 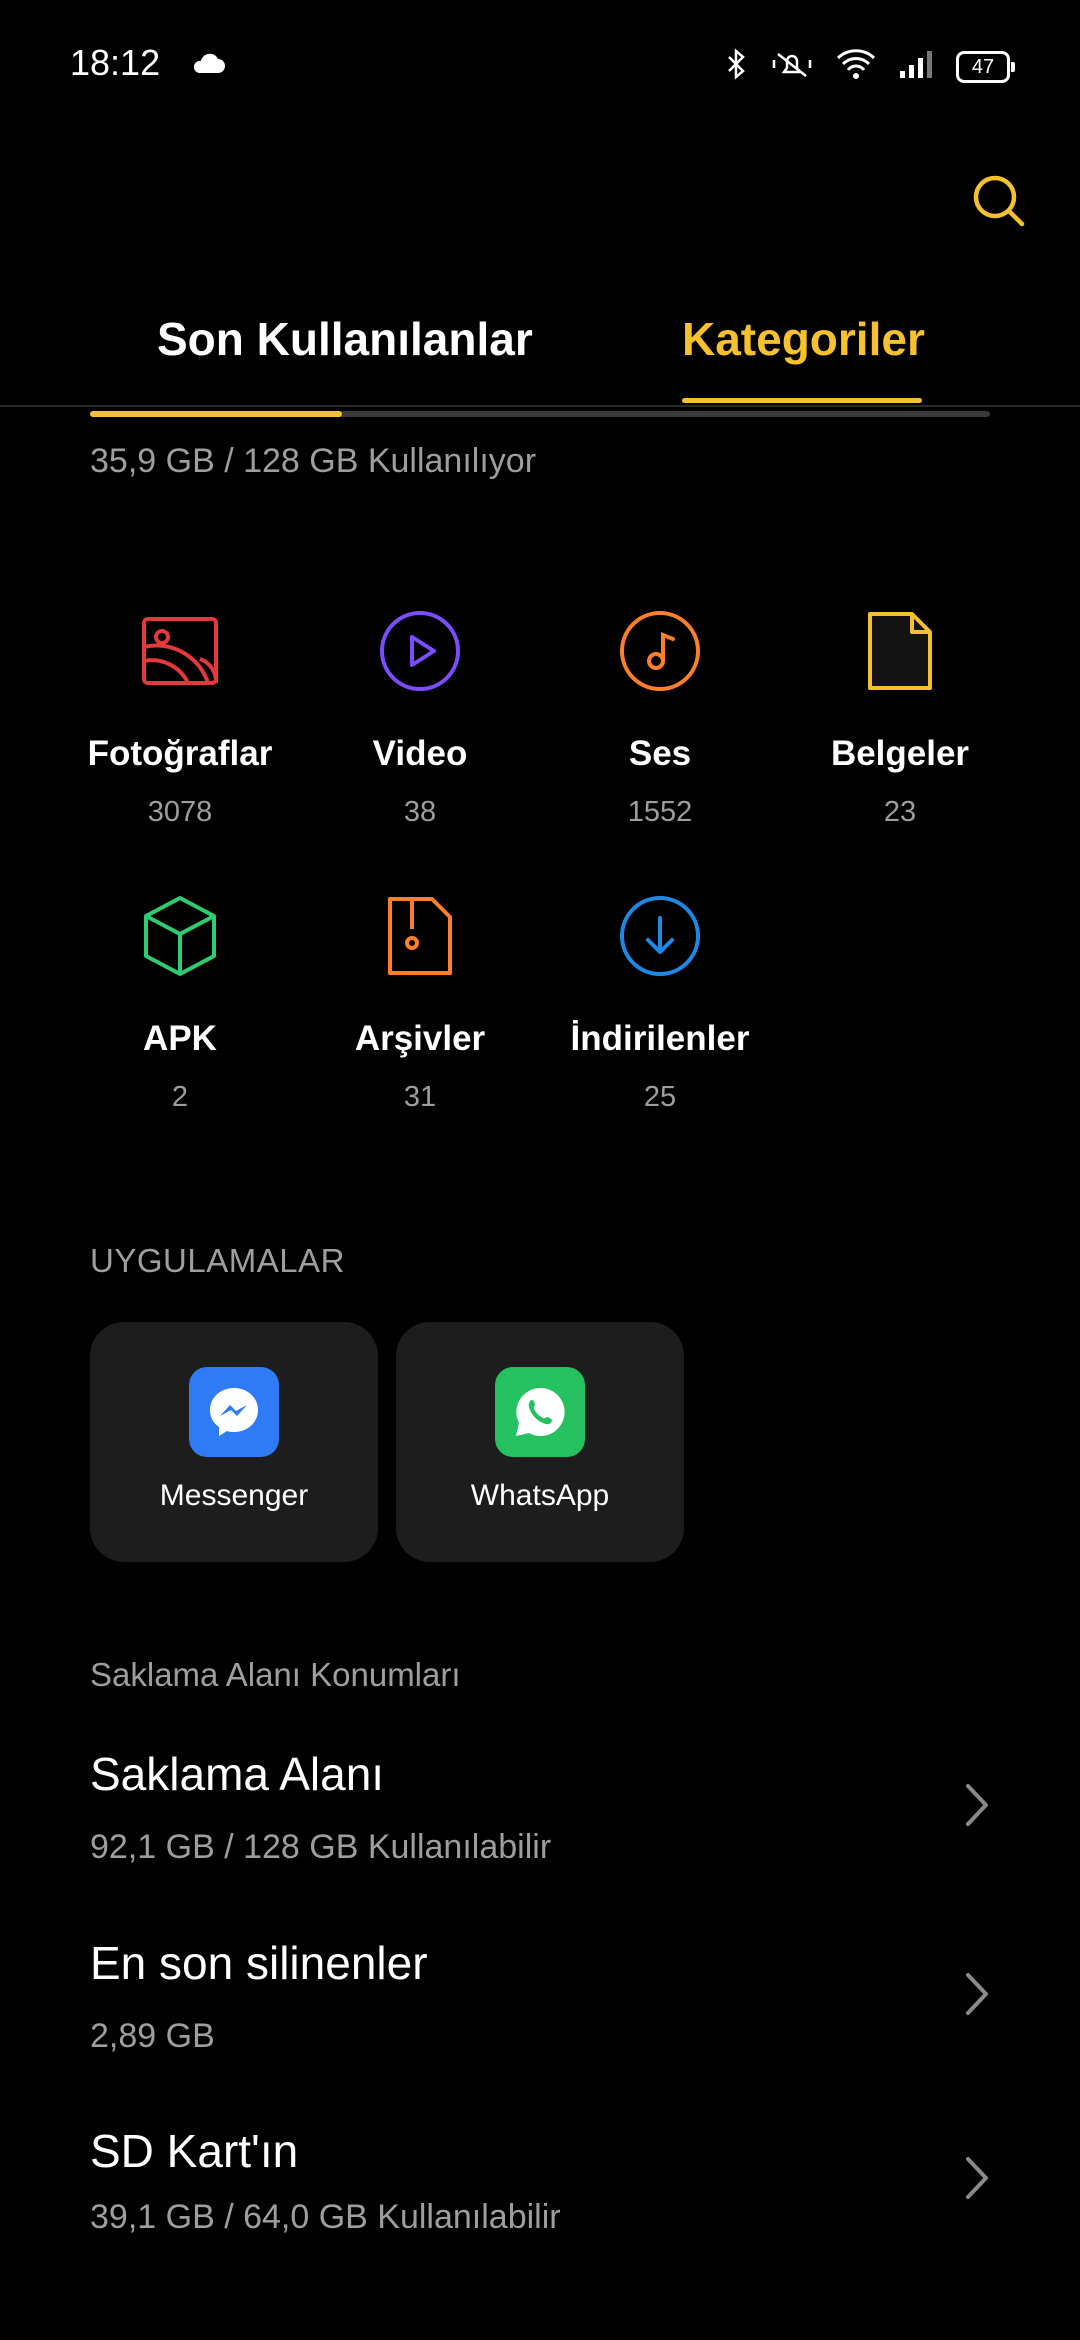 What do you see at coordinates (540, 1412) in the screenshot?
I see `whatsapp-icon` at bounding box center [540, 1412].